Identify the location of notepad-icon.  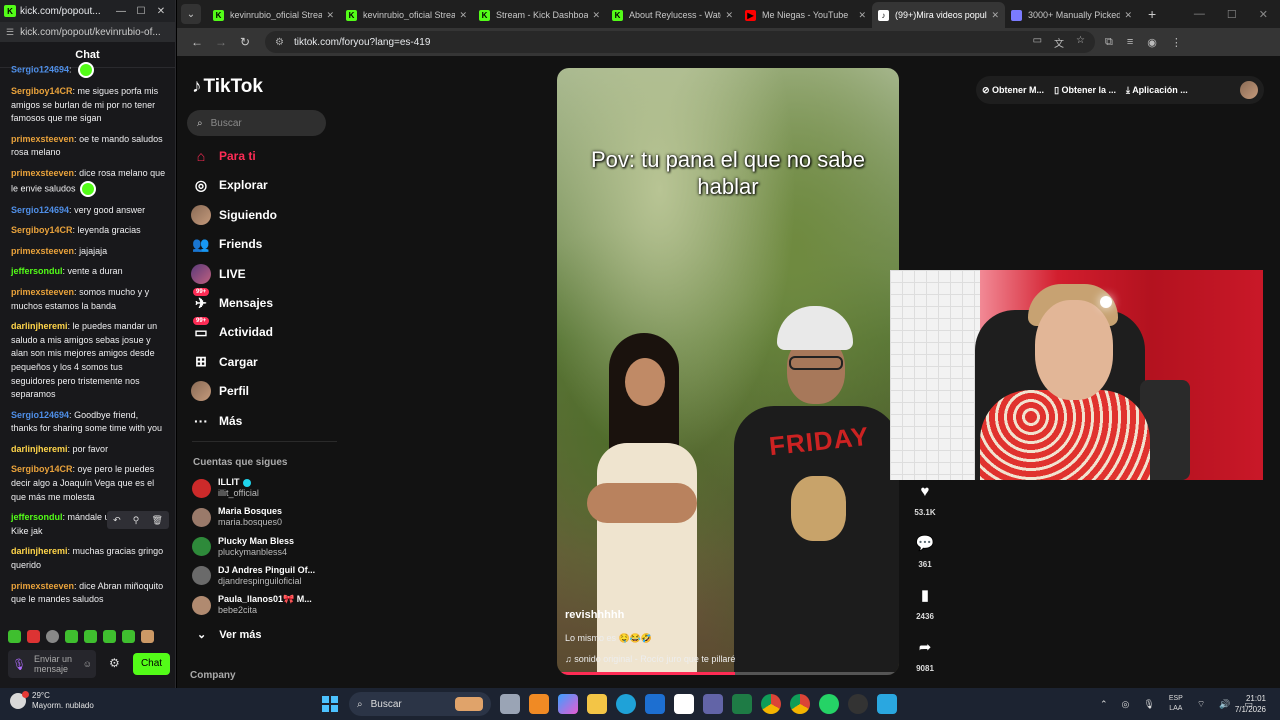
(887, 704).